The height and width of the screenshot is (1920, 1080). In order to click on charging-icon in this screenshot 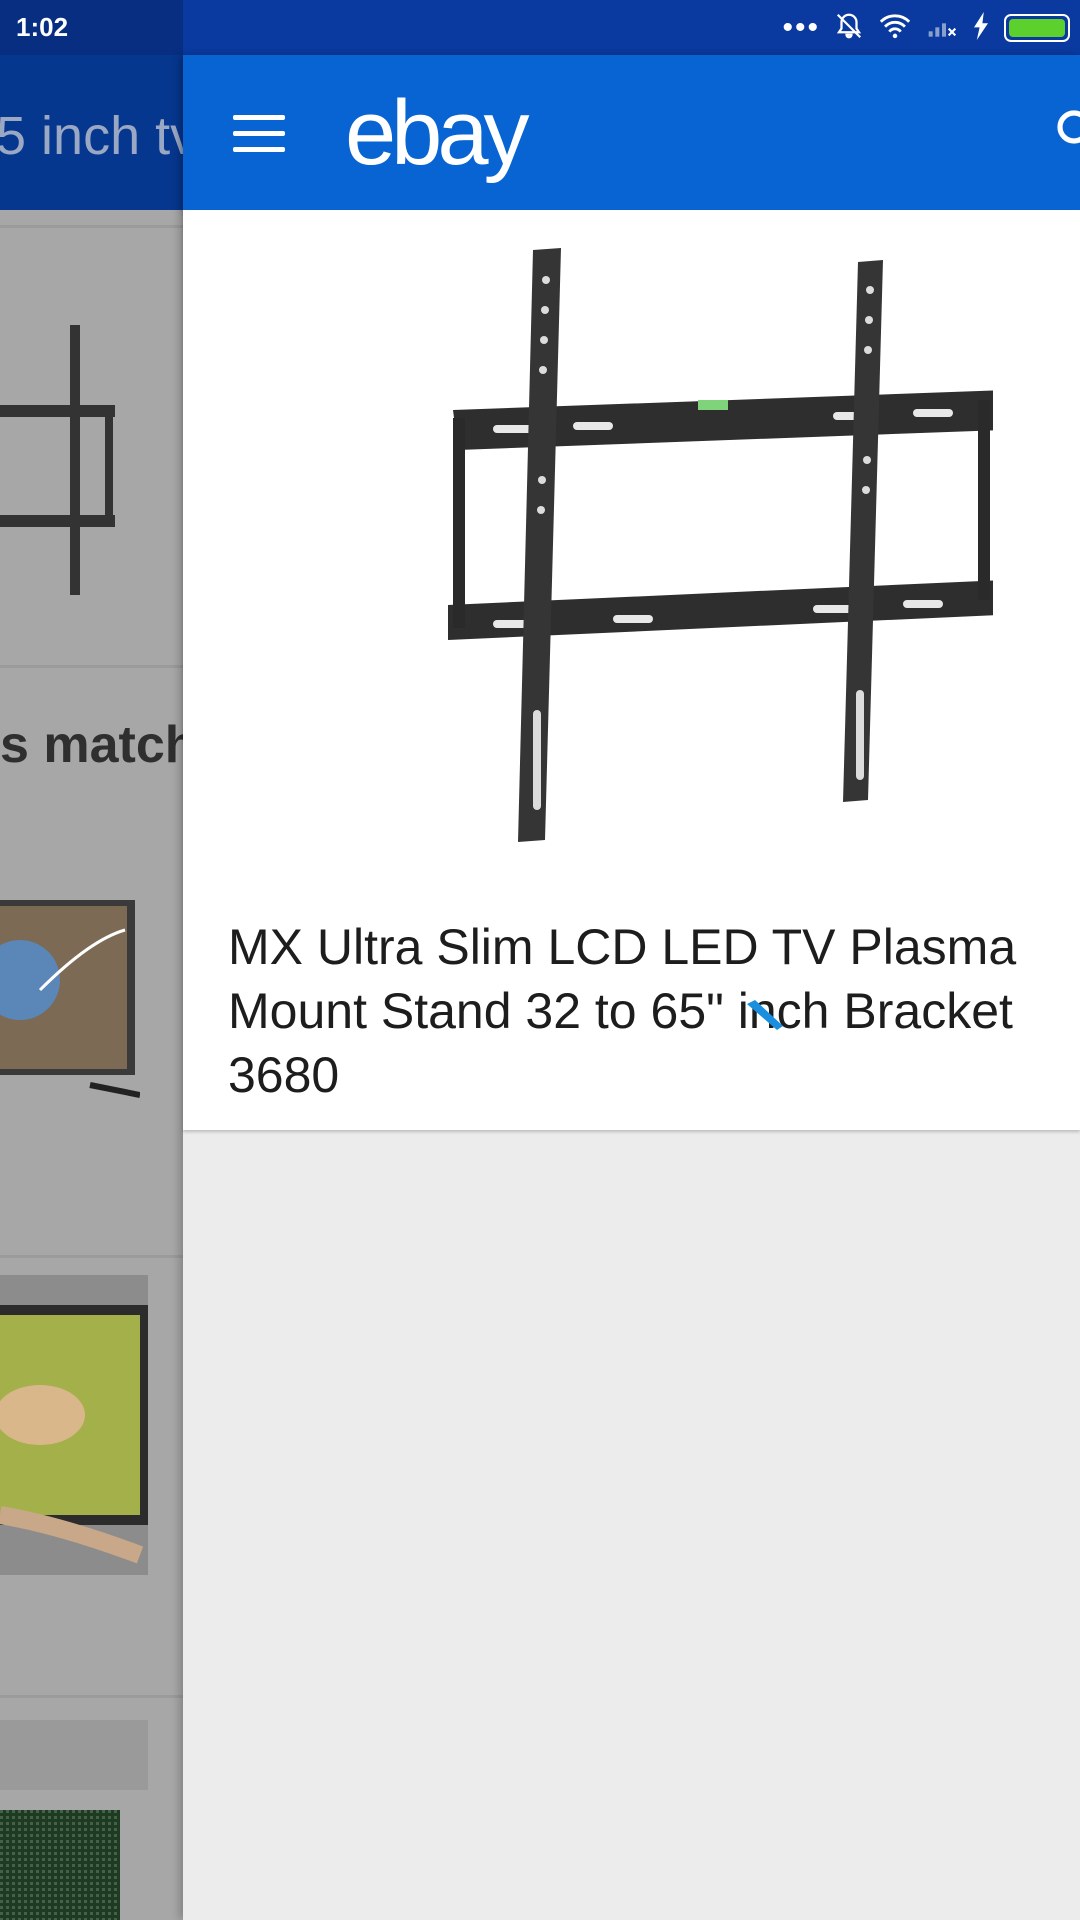, I will do `click(981, 28)`.